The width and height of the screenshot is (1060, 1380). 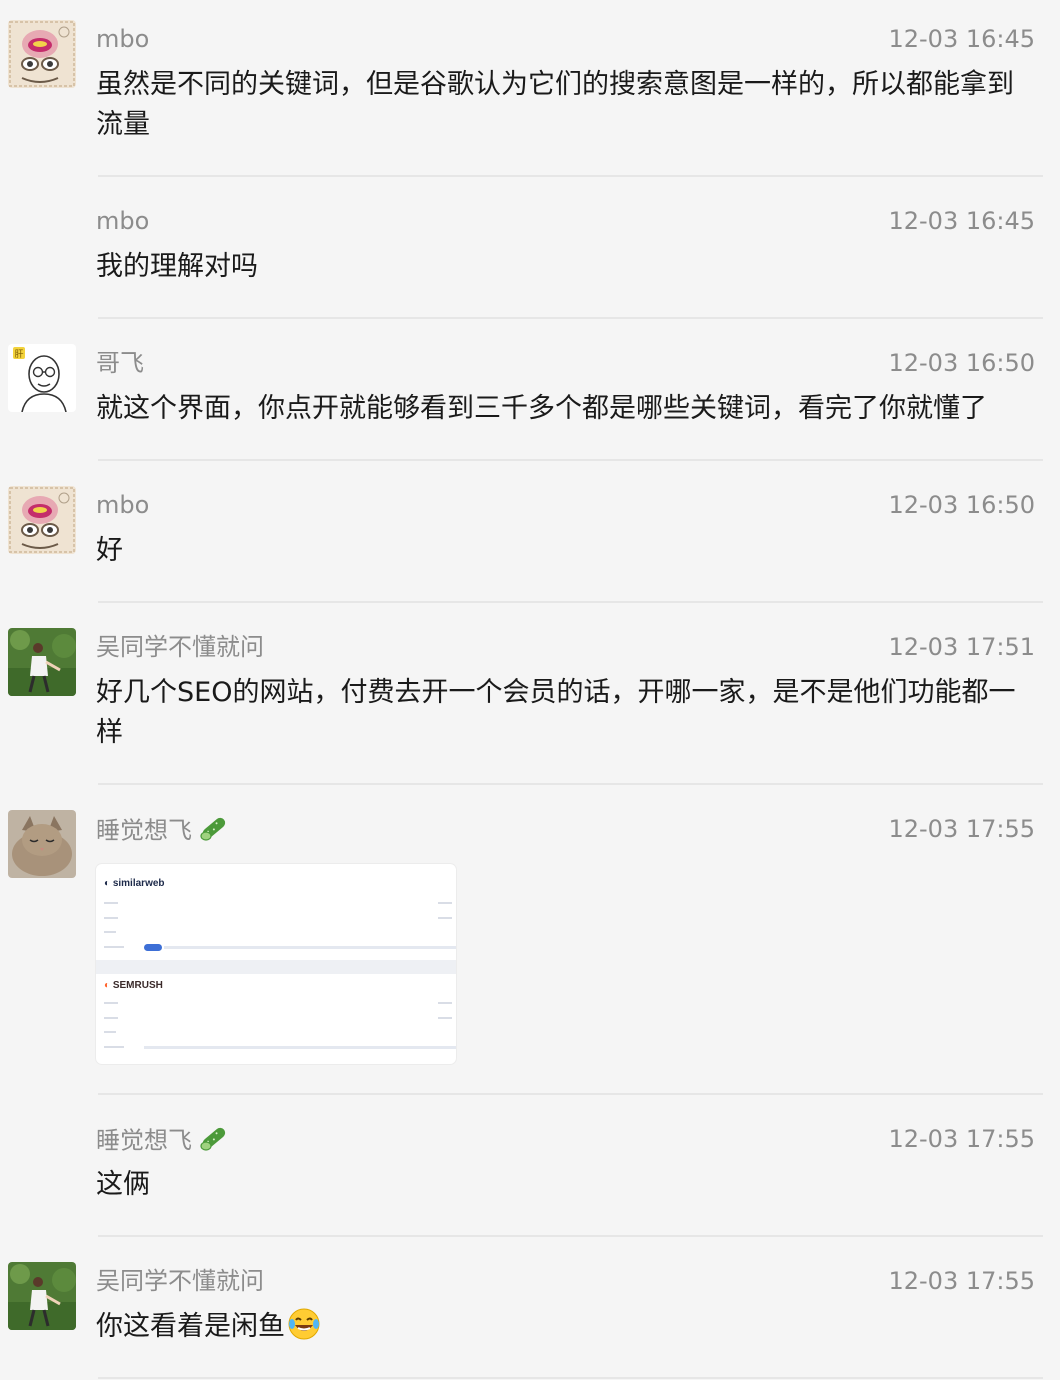 I want to click on message-text: 就这个界面，你点开就能够看到三千多个都是哪些关键词，看完了你就懂了, so click(x=541, y=408).